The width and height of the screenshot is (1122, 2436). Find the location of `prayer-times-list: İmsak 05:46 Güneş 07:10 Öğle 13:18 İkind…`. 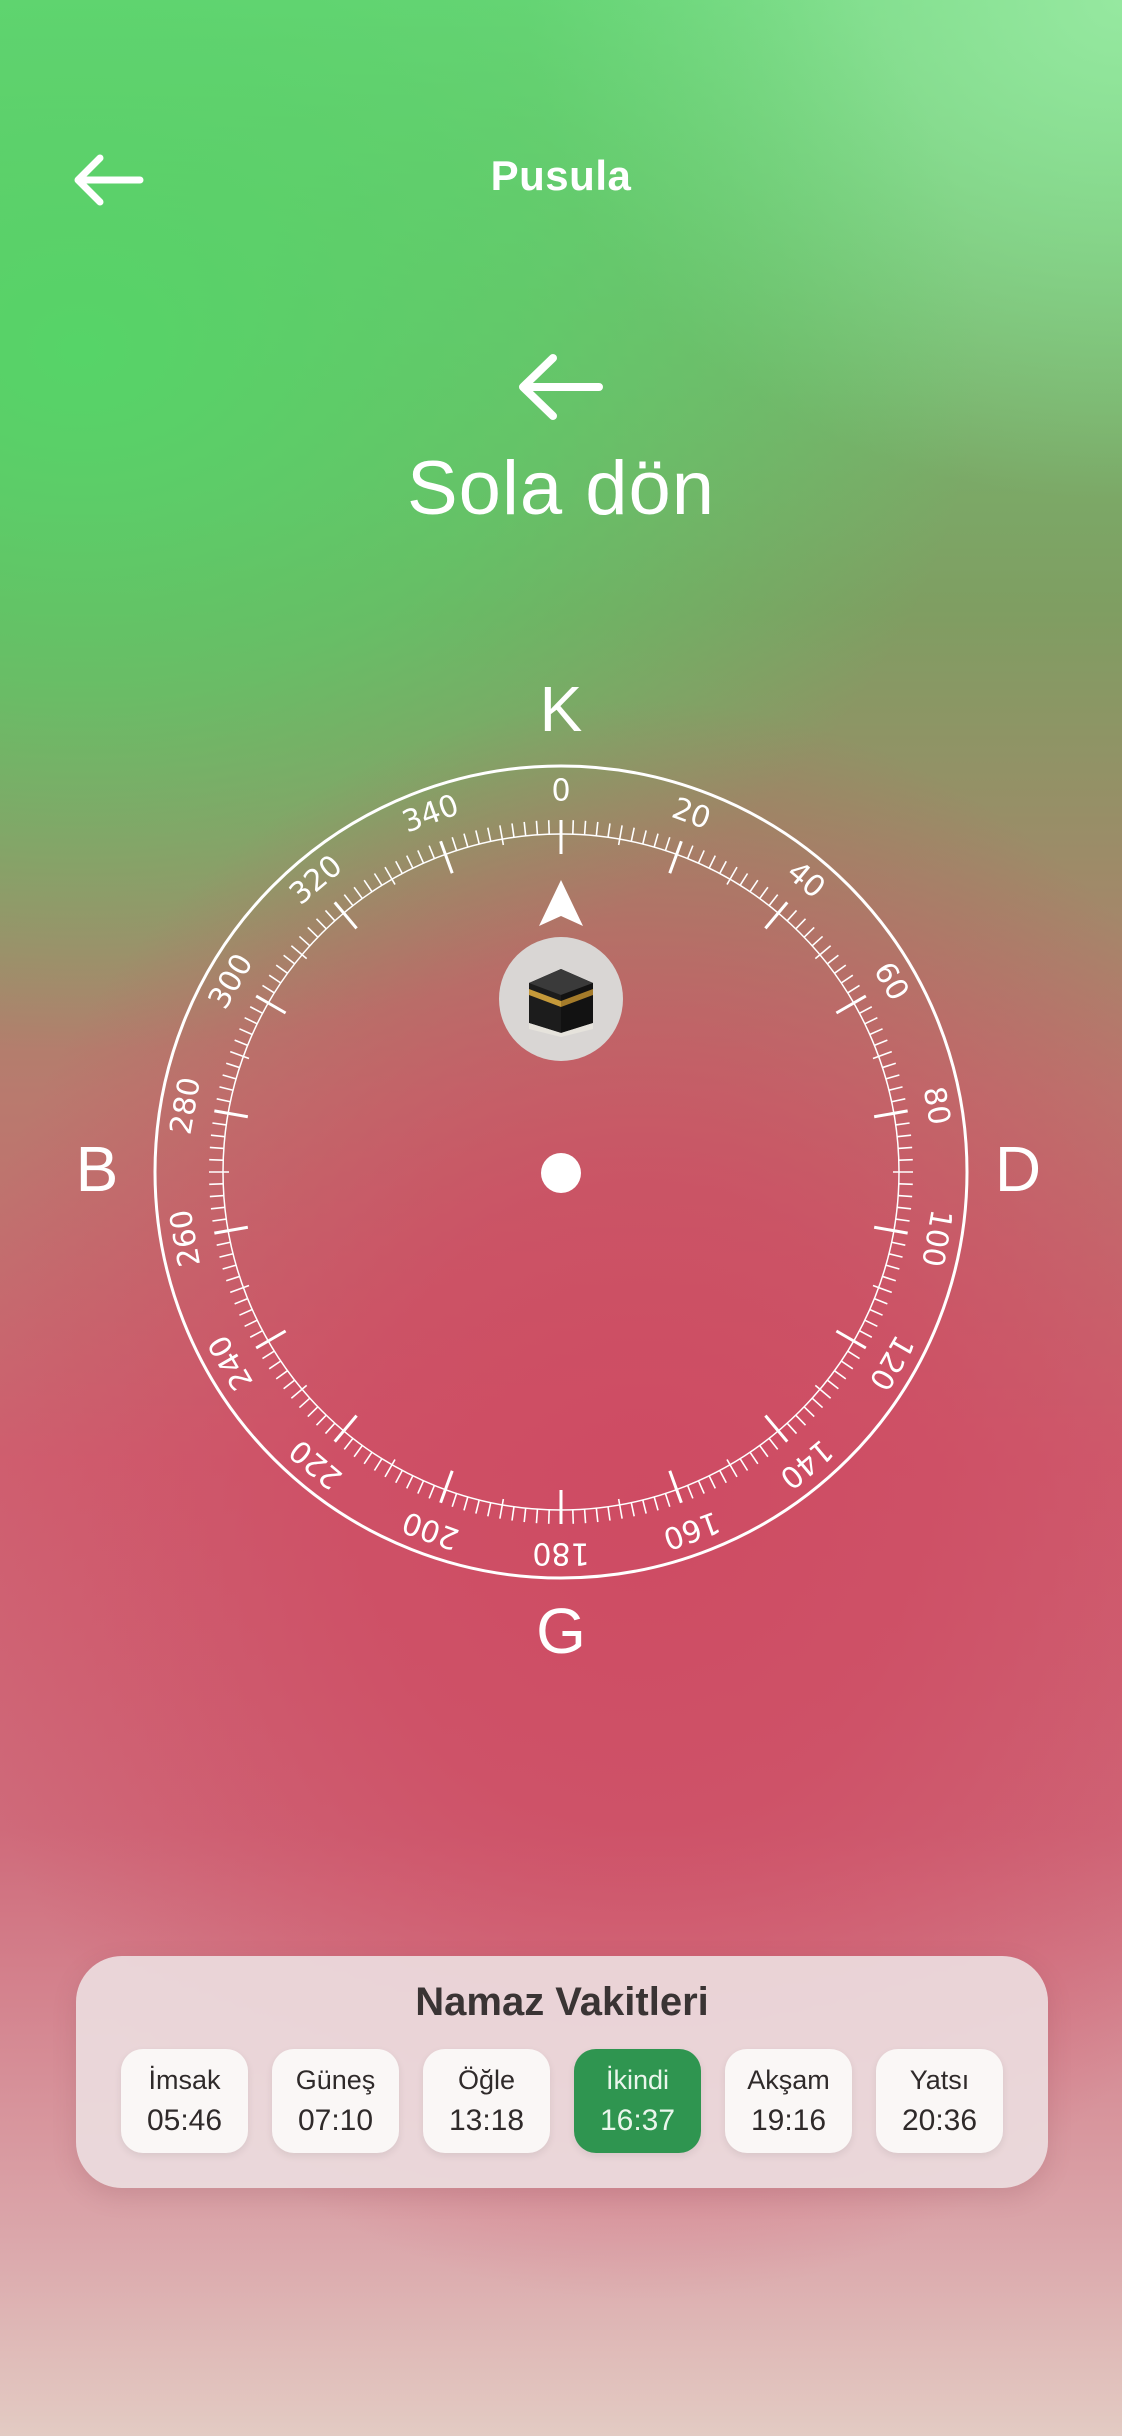

prayer-times-list: İmsak 05:46 Güneş 07:10 Öğle 13:18 İkind… is located at coordinates (562, 2101).